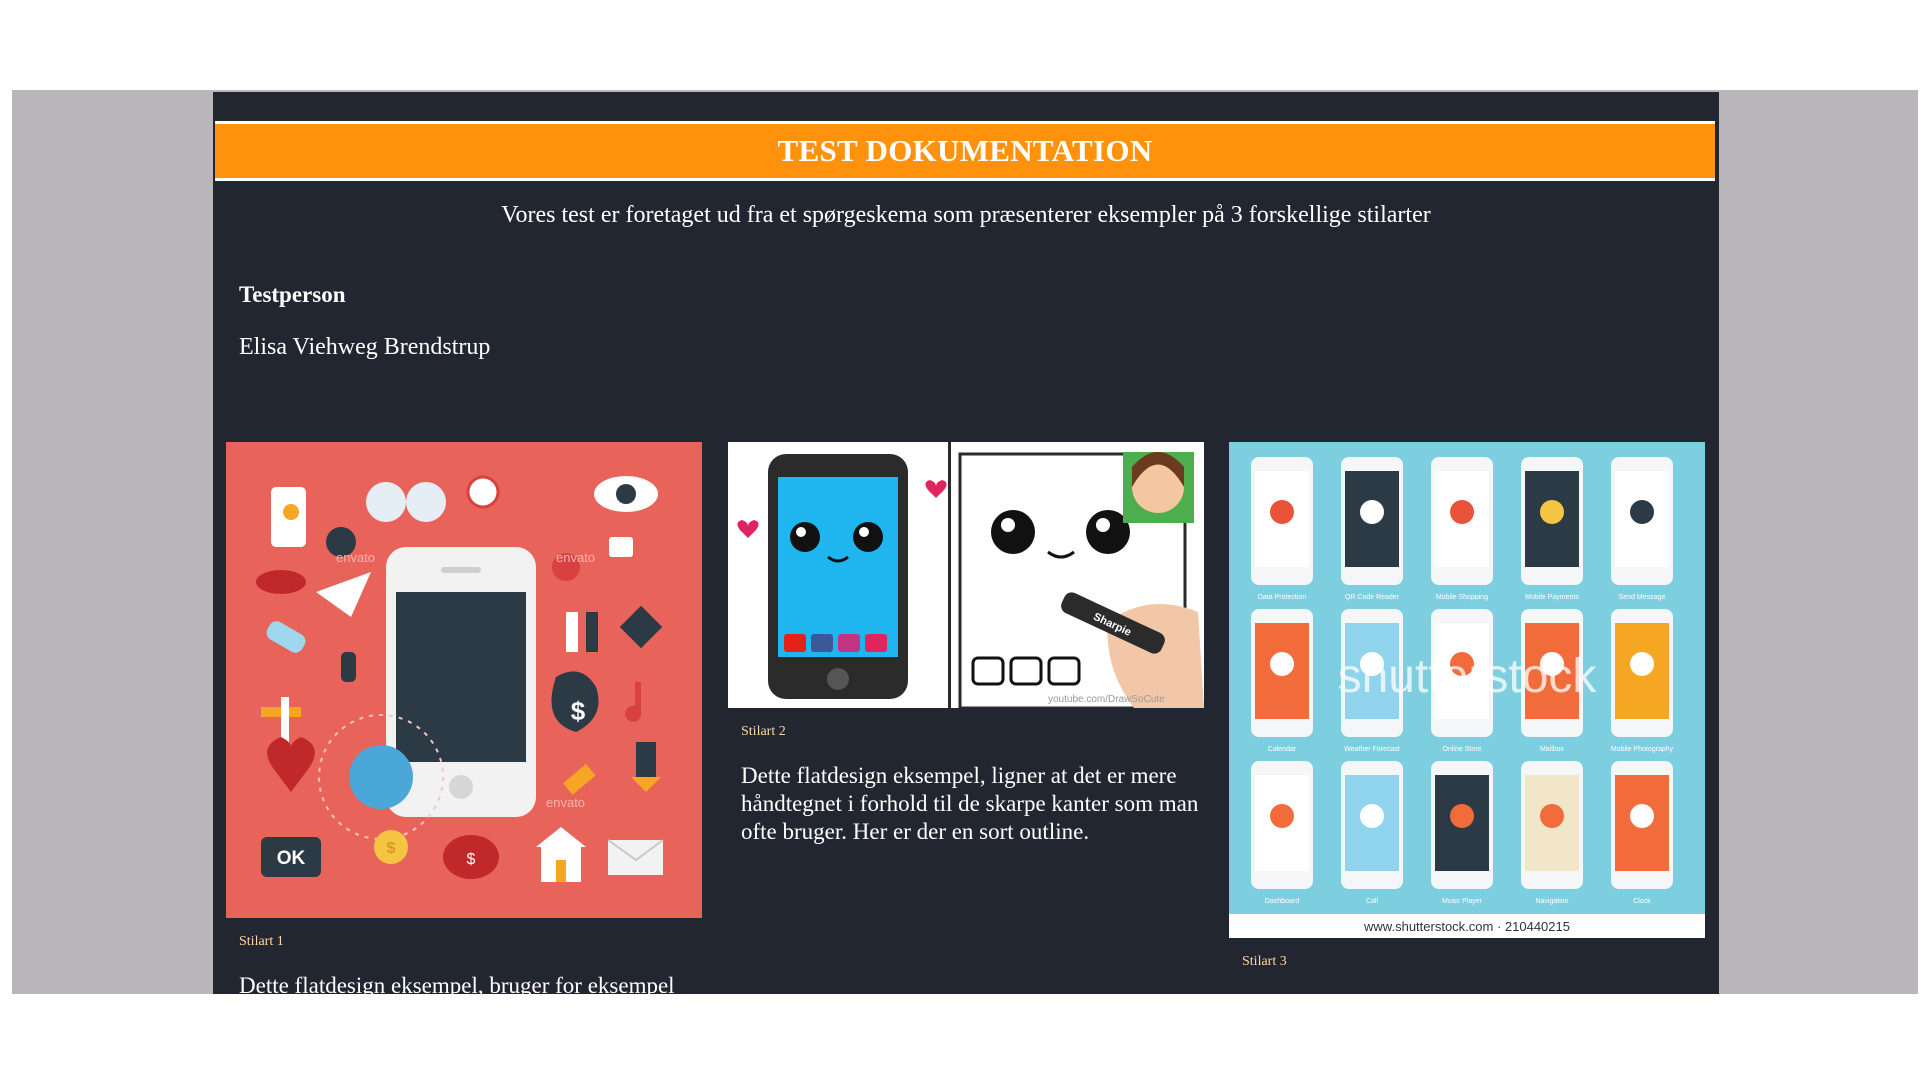 The image size is (1920, 1080). What do you see at coordinates (1282, 749) in the screenshot?
I see `stilart-3-screen-label: Calendar` at bounding box center [1282, 749].